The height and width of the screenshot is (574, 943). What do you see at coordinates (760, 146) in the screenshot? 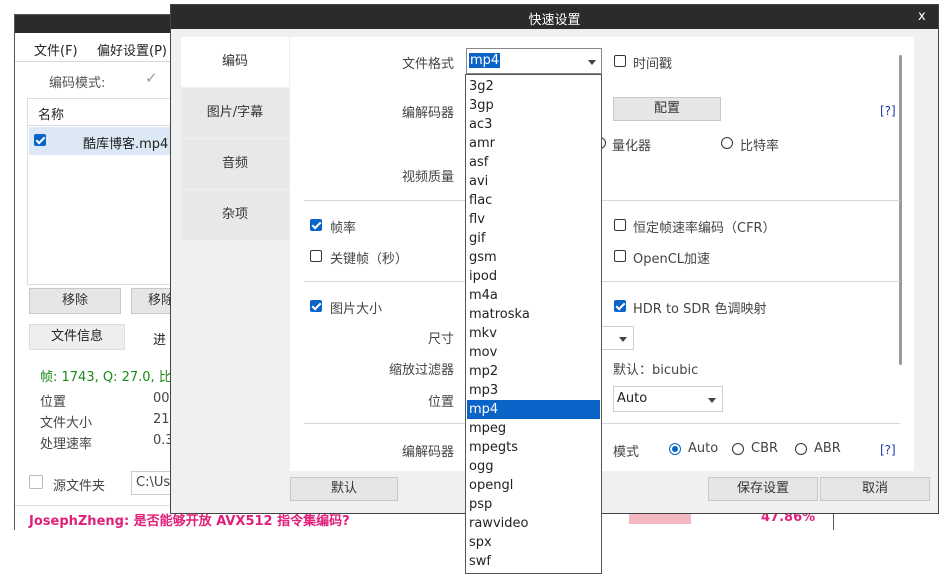
I see `bitrate-label: 比特率` at bounding box center [760, 146].